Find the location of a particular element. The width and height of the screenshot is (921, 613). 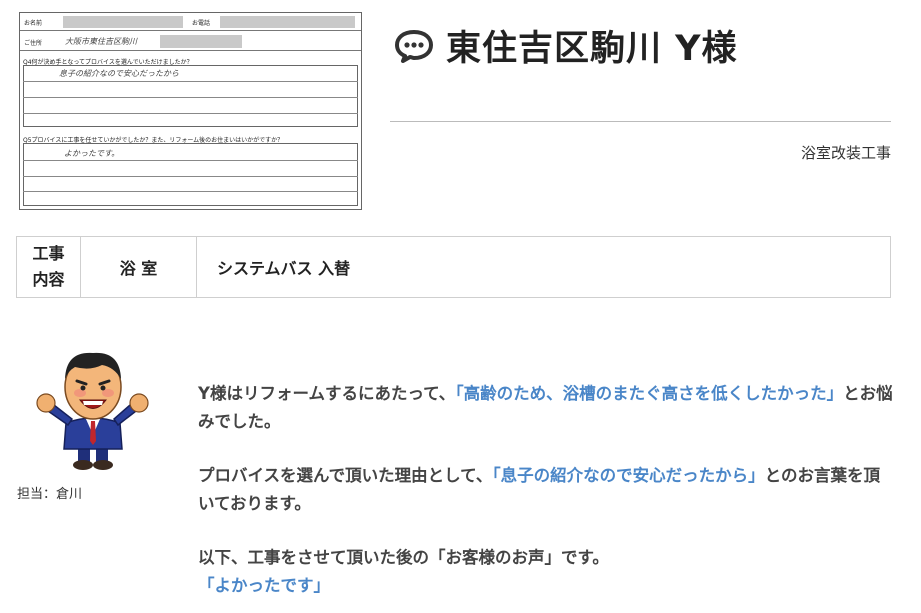

staff-avatar is located at coordinates (92, 411).